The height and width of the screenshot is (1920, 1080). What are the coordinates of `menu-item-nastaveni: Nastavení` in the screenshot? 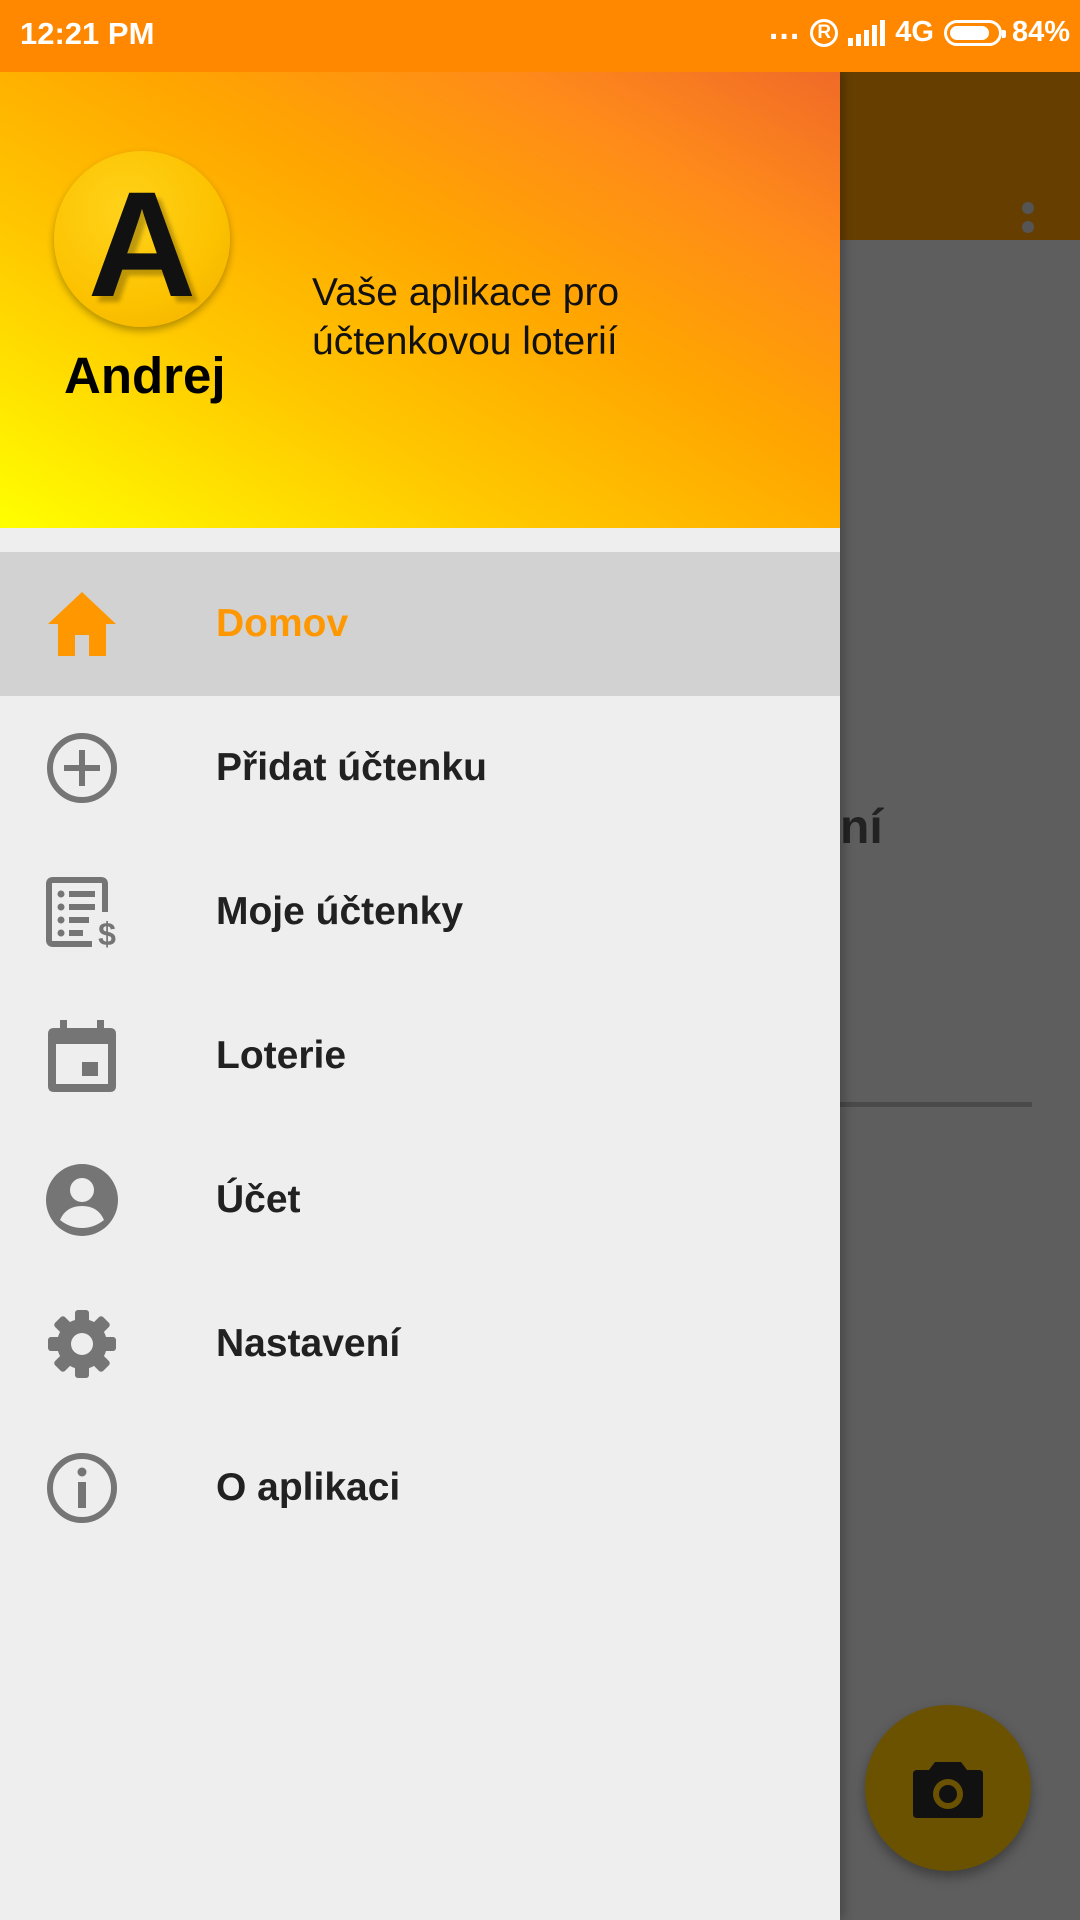 It's located at (420, 1344).